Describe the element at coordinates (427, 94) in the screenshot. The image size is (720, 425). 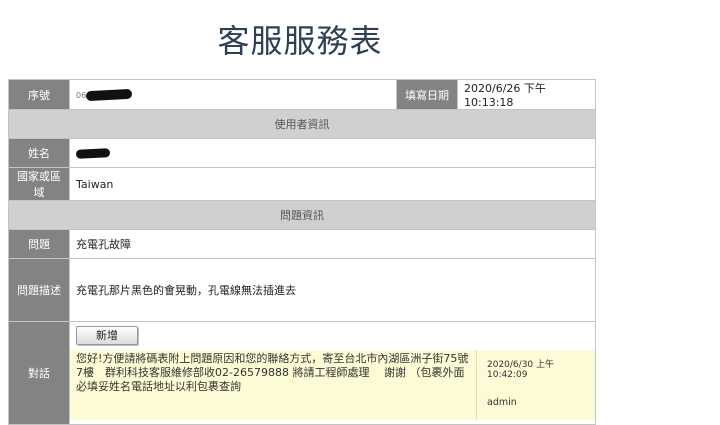
I see `date-label: 填寫日期` at that location.